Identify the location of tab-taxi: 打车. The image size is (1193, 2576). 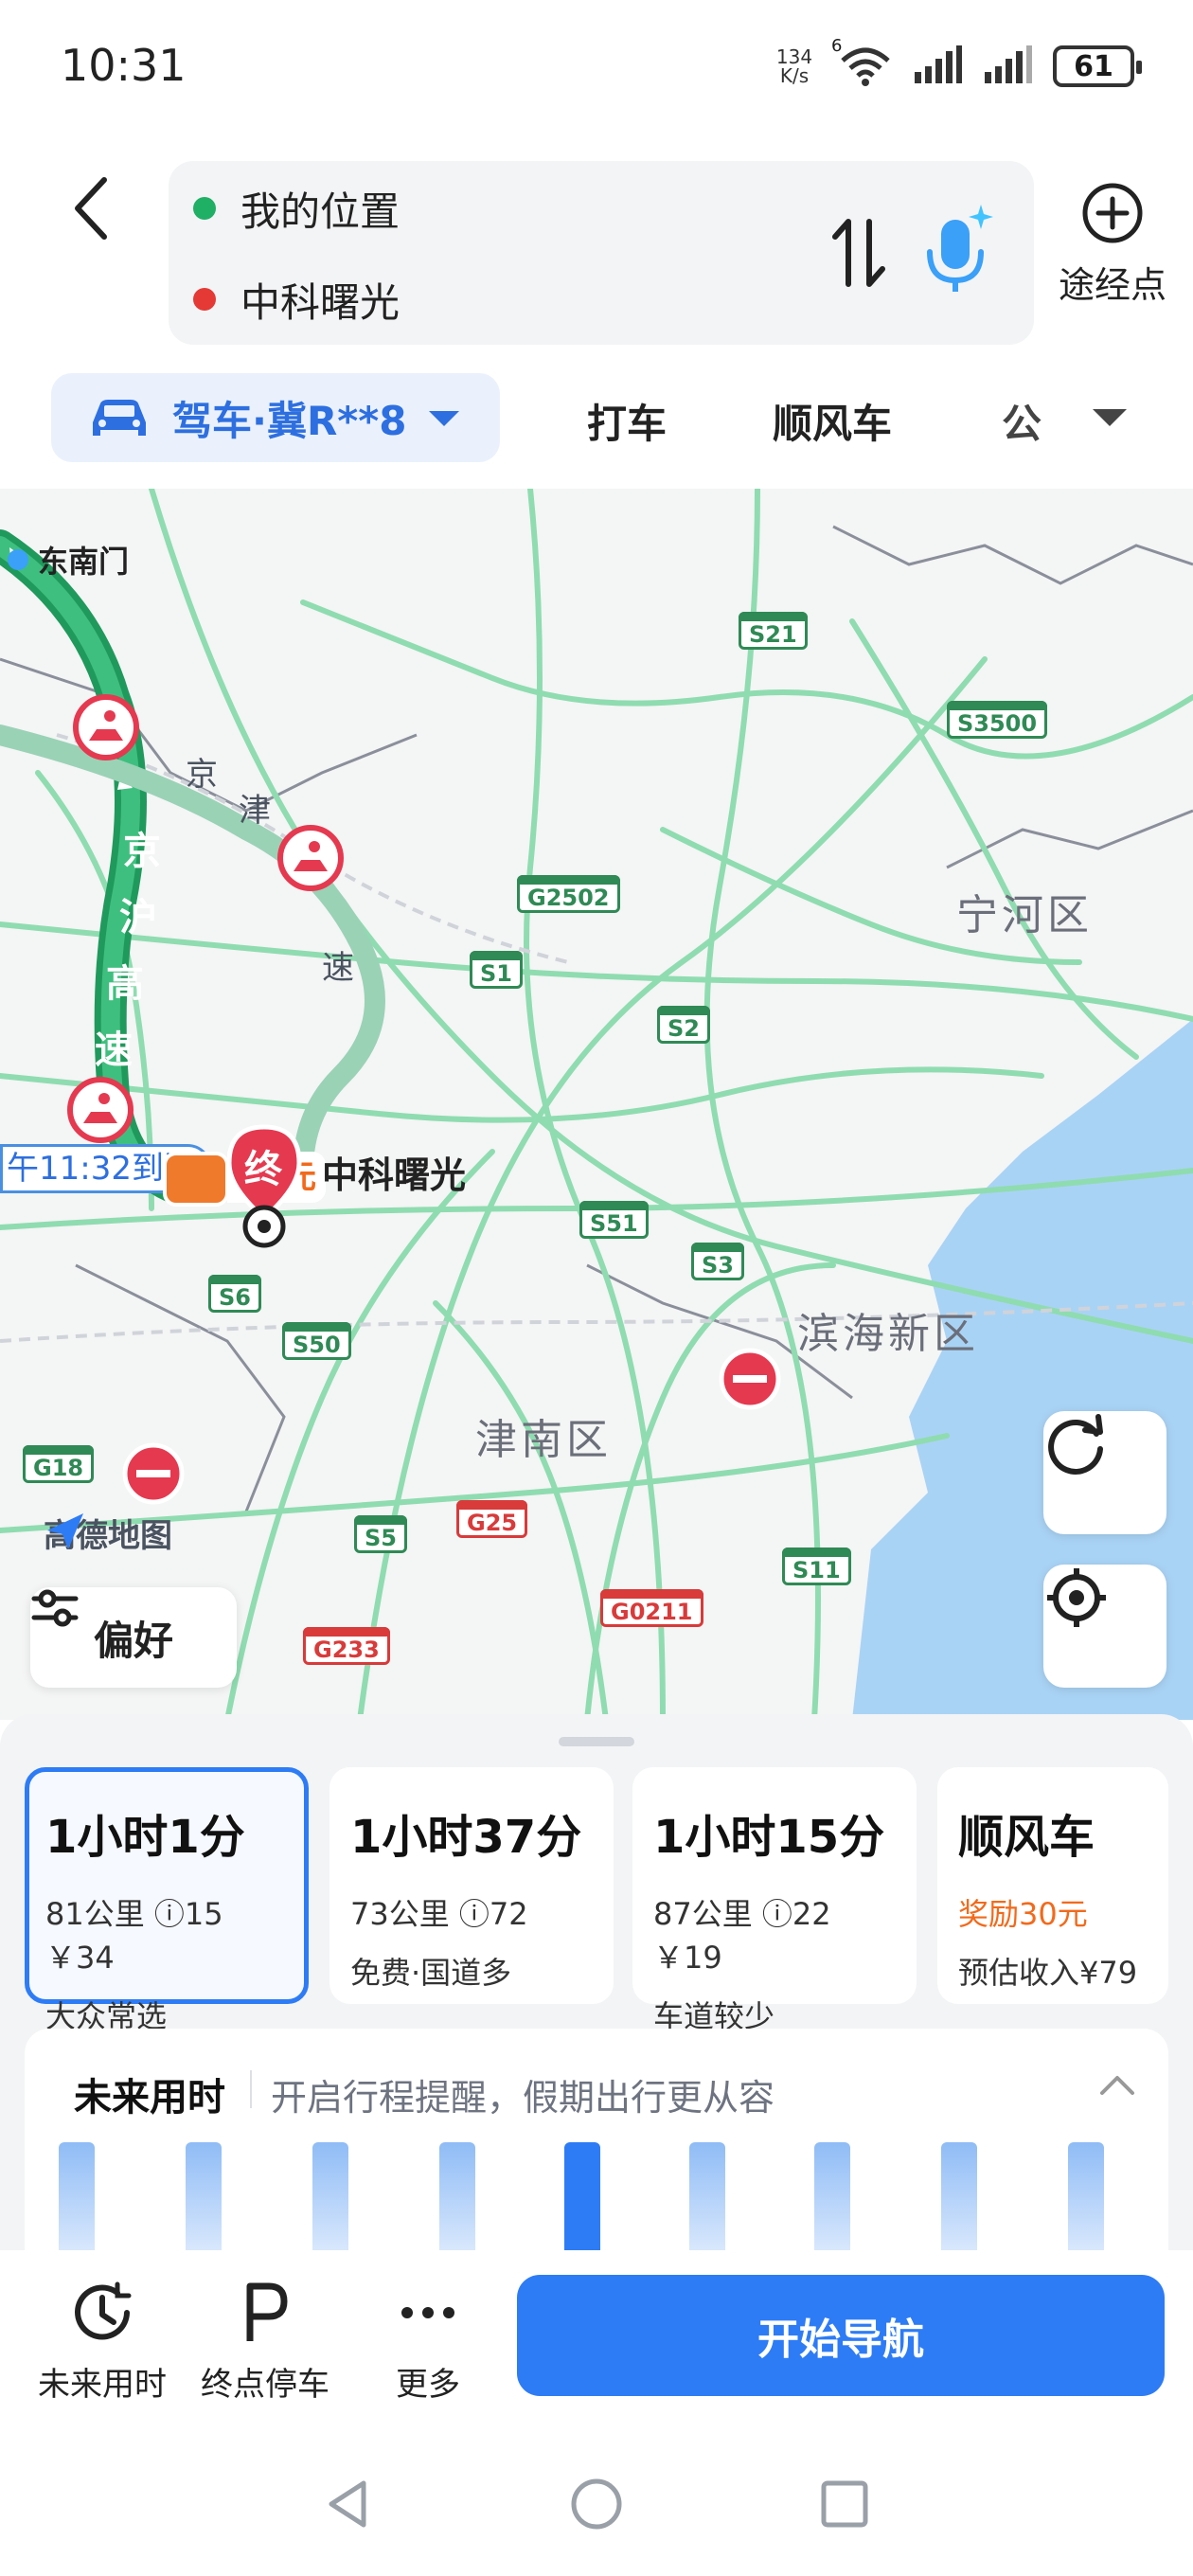
(627, 421).